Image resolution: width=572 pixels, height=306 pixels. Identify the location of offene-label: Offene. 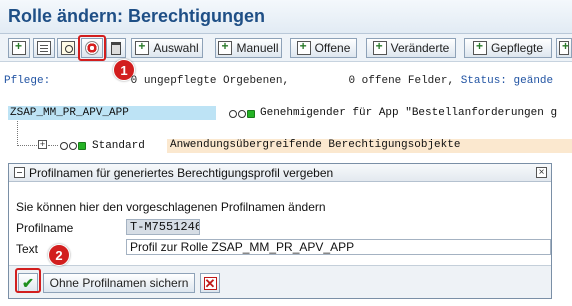
(332, 48).